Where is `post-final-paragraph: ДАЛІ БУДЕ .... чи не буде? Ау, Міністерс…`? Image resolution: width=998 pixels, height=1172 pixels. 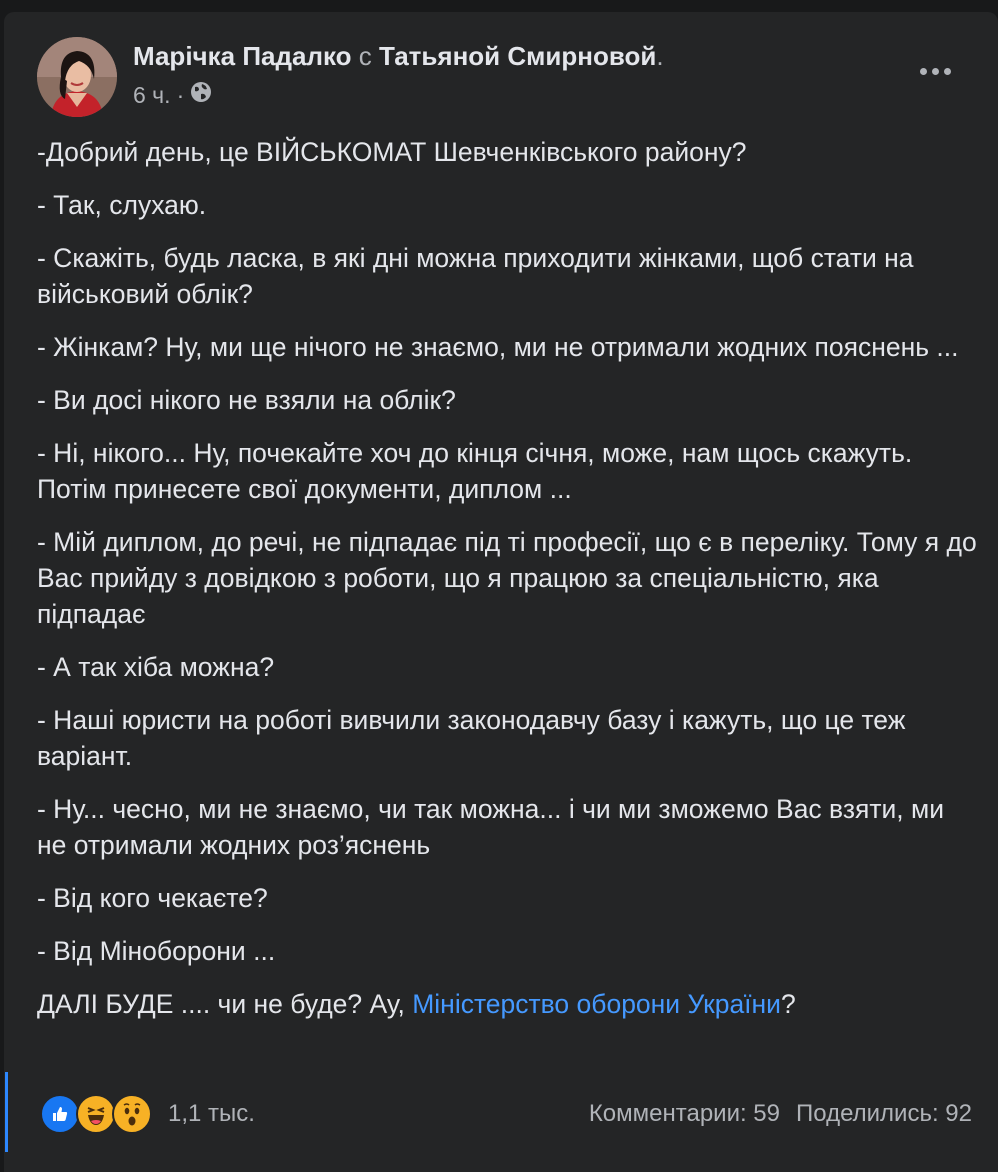 post-final-paragraph: ДАЛІ БУДЕ .... чи не буде? Ау, Міністерс… is located at coordinates (507, 1004).